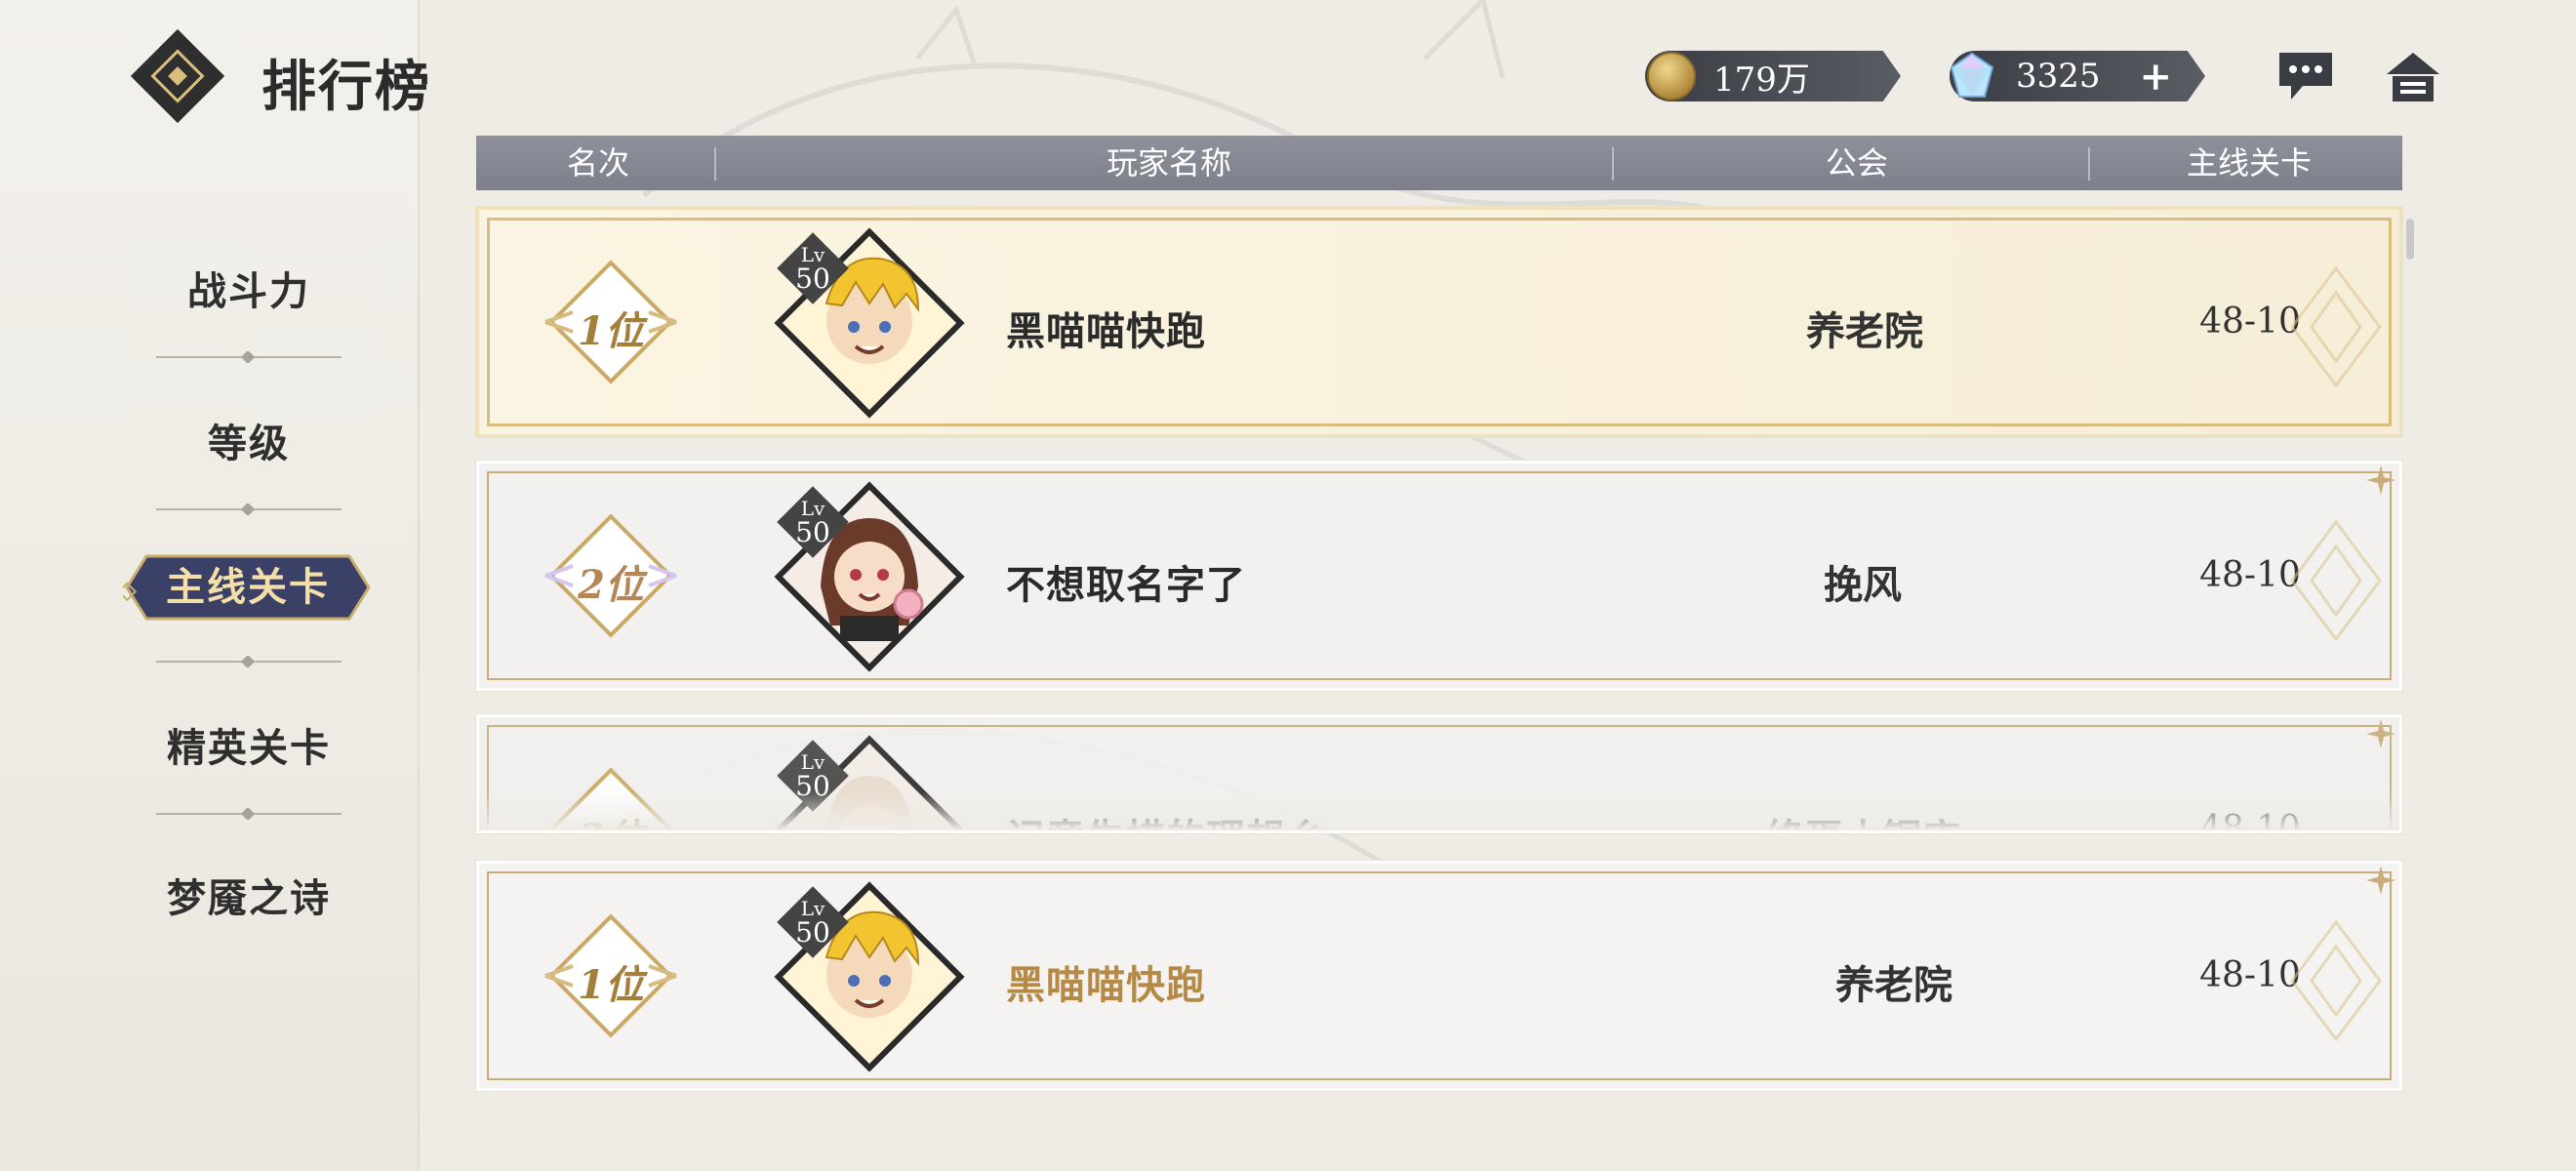 The image size is (2576, 1171). Describe the element at coordinates (346, 87) in the screenshot. I see `page-title: 排行榜` at that location.